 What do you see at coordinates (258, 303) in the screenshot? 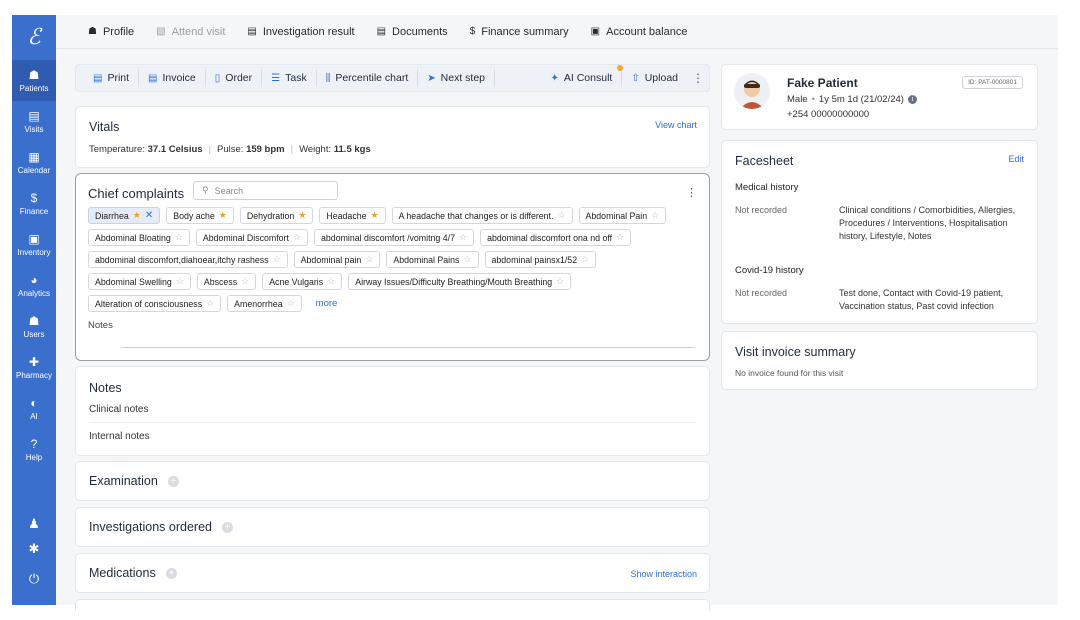
I see `complaint-chip-label: Amenorrhea` at bounding box center [258, 303].